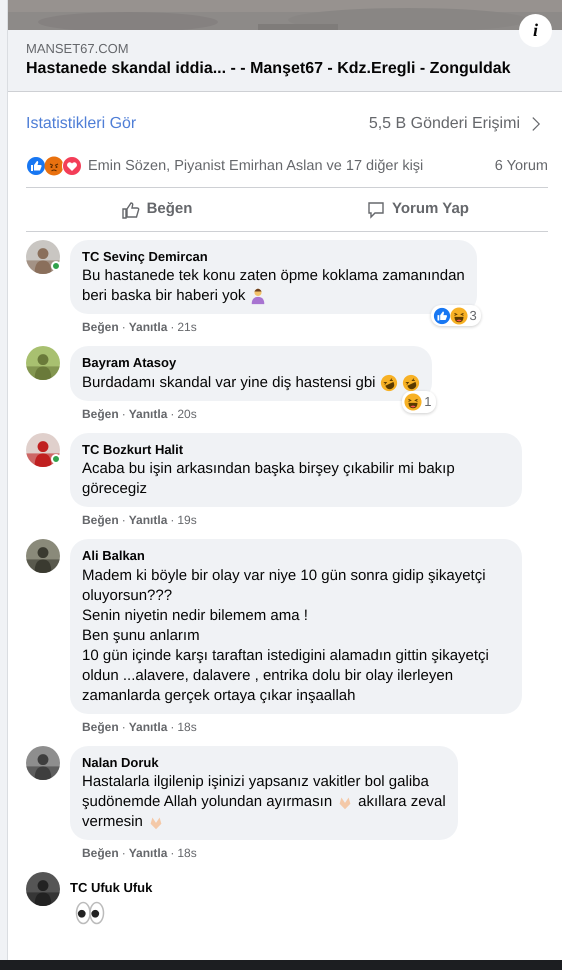 Image resolution: width=562 pixels, height=970 pixels. I want to click on comment-time: 20s, so click(187, 414).